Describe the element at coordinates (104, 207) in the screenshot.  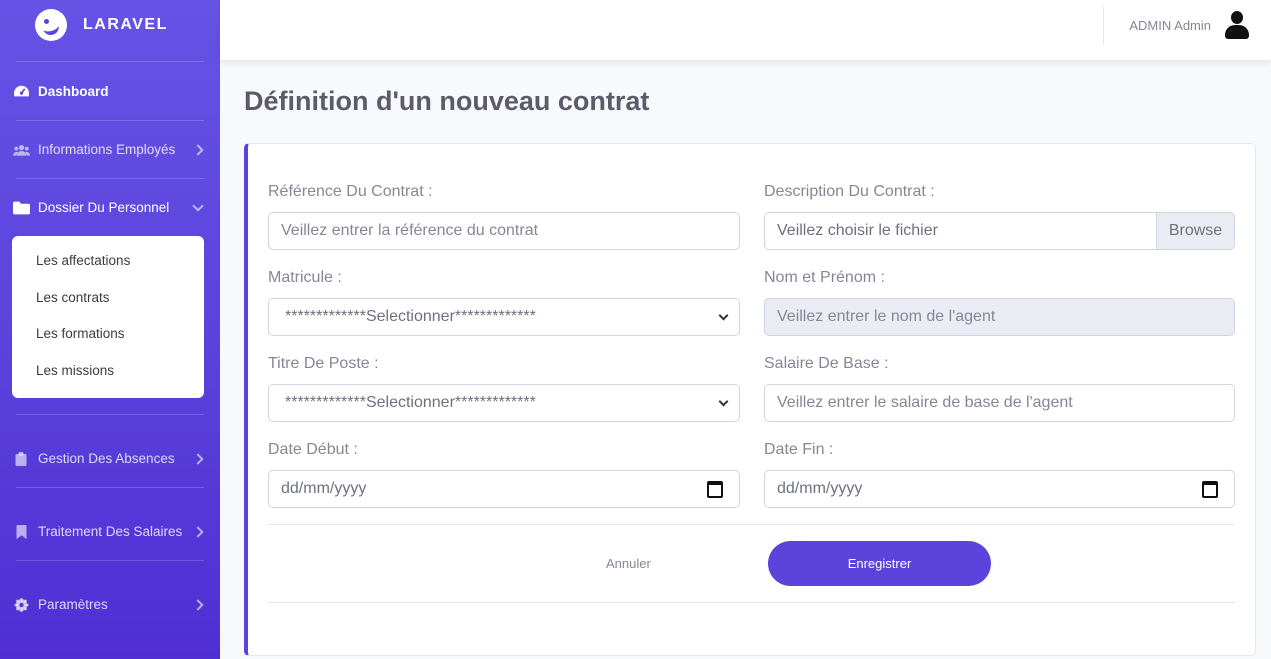
I see `sidebar-item-label: Dossier Du Personnel` at that location.